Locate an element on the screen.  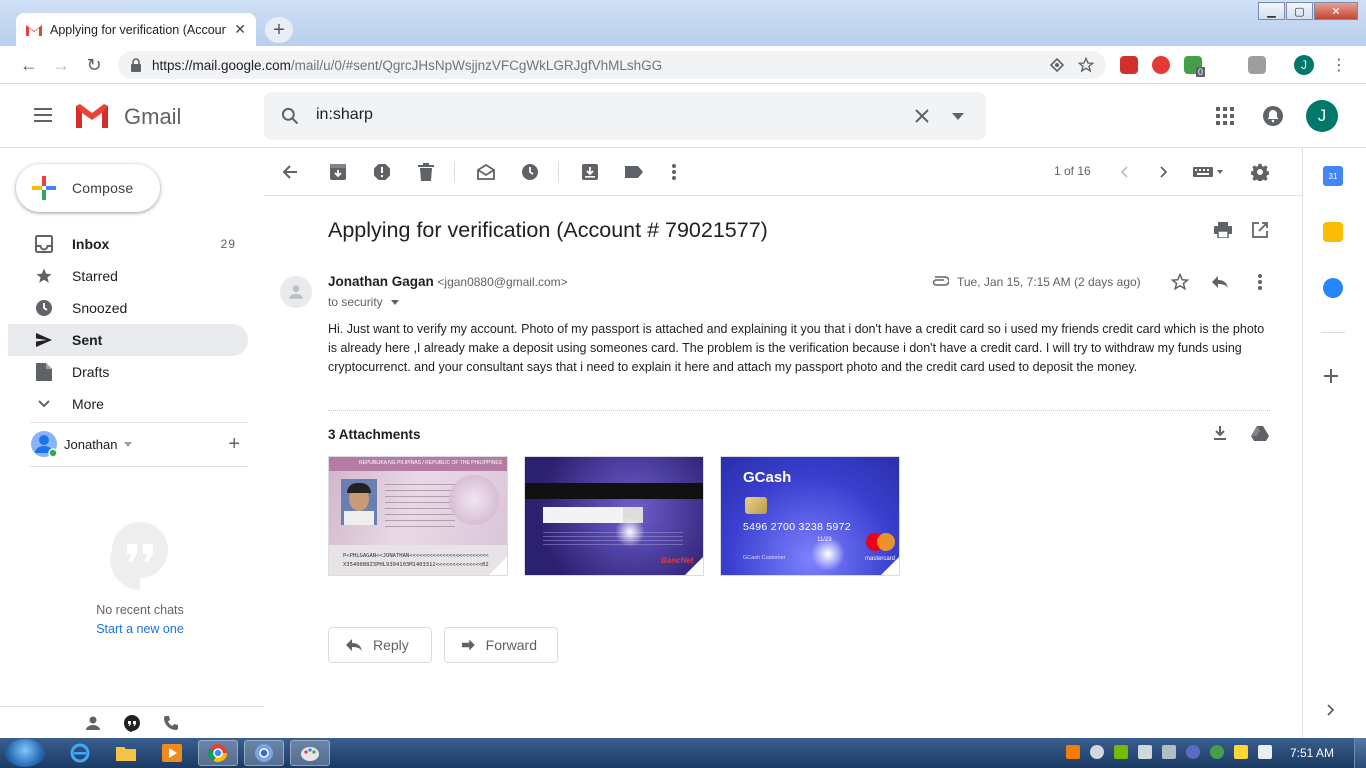
apps-grid-icon is located at coordinates (1225, 116).